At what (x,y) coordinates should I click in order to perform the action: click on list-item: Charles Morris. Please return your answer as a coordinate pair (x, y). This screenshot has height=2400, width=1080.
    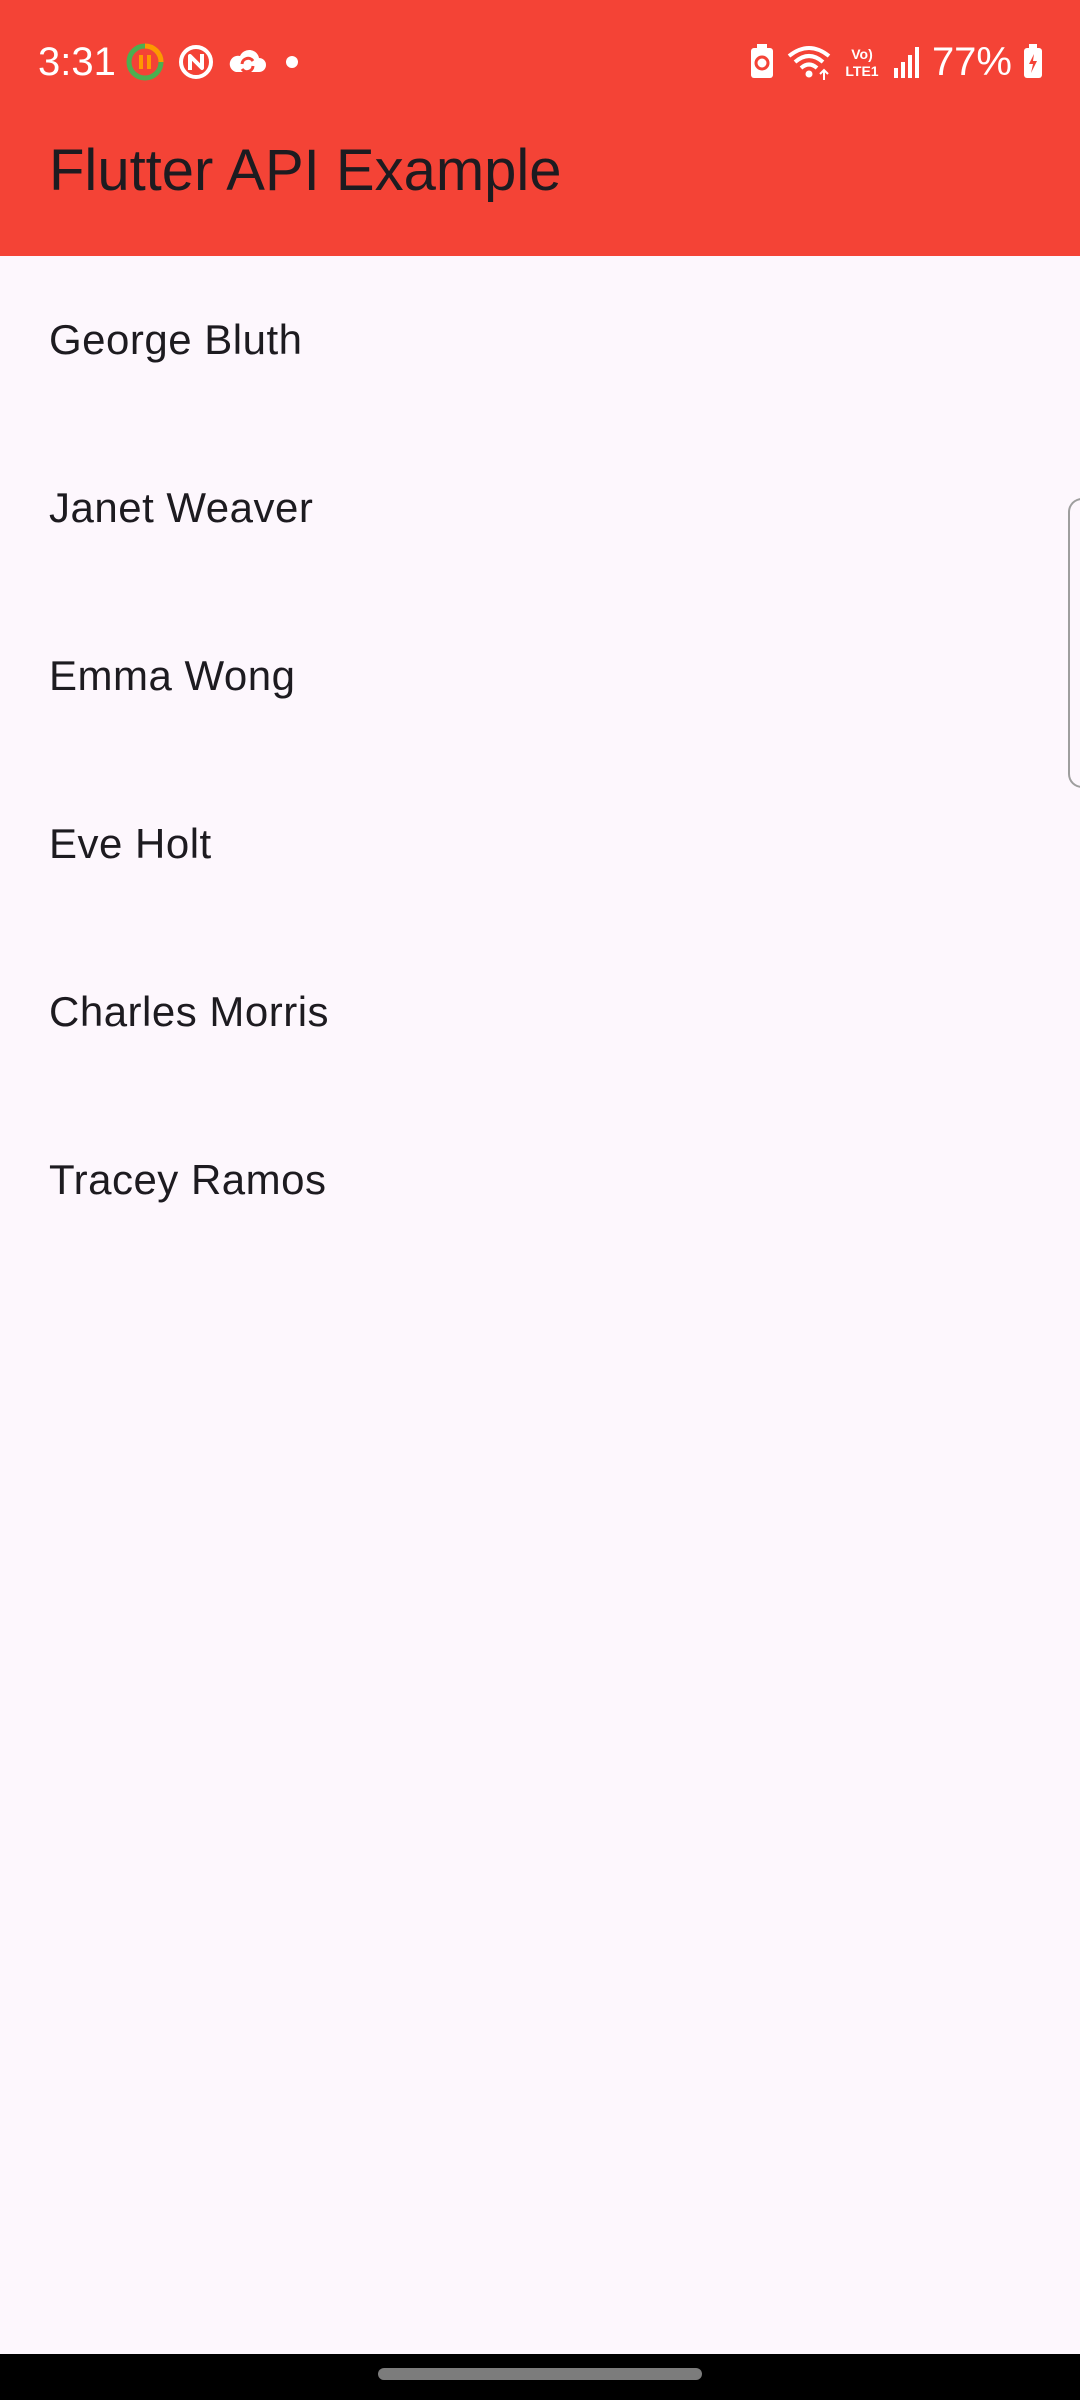
    Looking at the image, I should click on (540, 1012).